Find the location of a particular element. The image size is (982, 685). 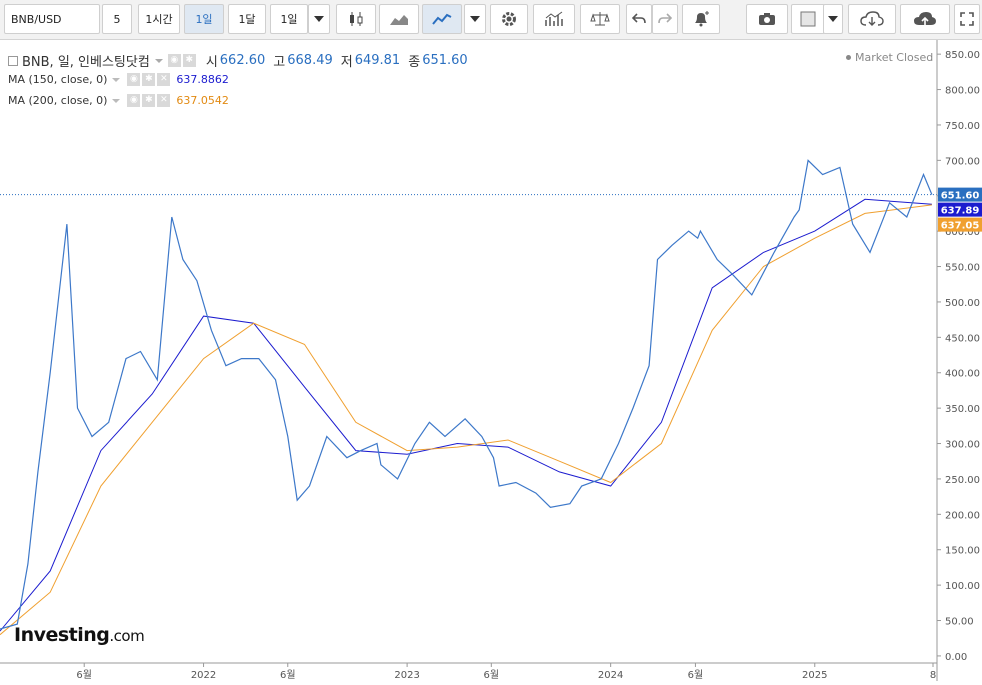

investing-logo: Investing.com is located at coordinates (79, 635).